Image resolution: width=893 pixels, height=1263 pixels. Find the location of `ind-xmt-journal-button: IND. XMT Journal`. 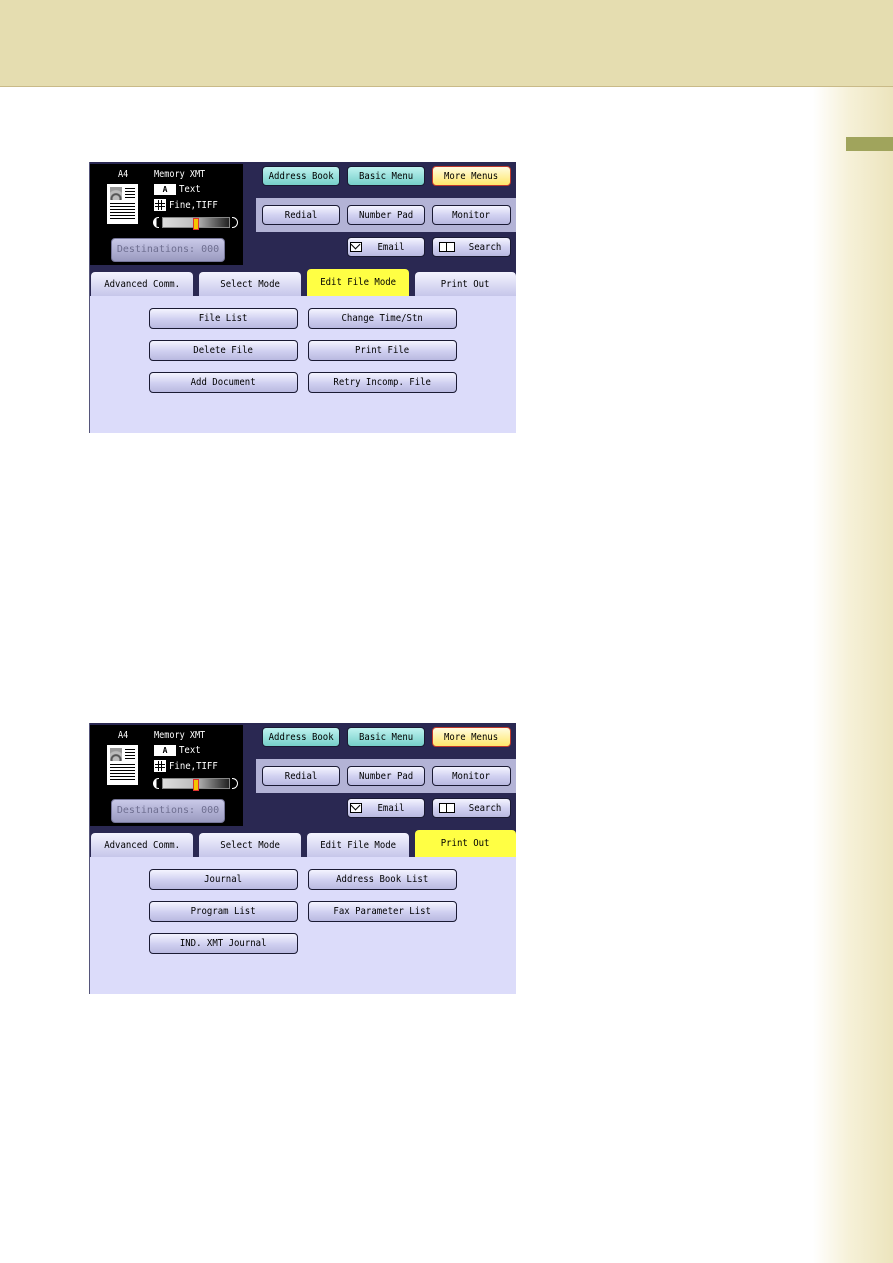

ind-xmt-journal-button: IND. XMT Journal is located at coordinates (223, 943).